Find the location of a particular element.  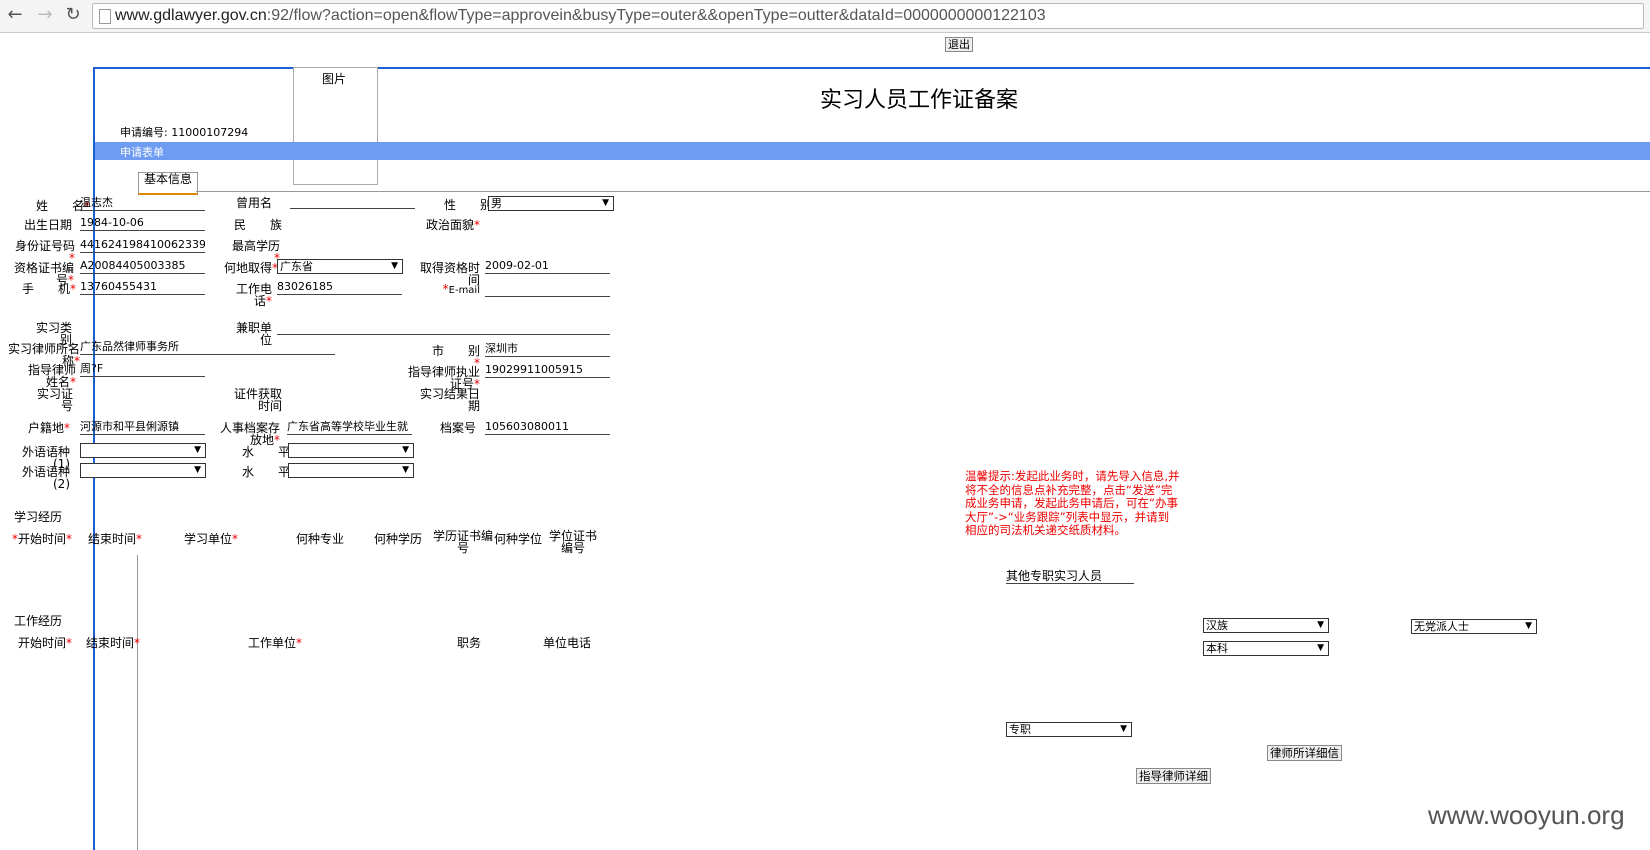

gender-select: 男 ▼ is located at coordinates (551, 203).